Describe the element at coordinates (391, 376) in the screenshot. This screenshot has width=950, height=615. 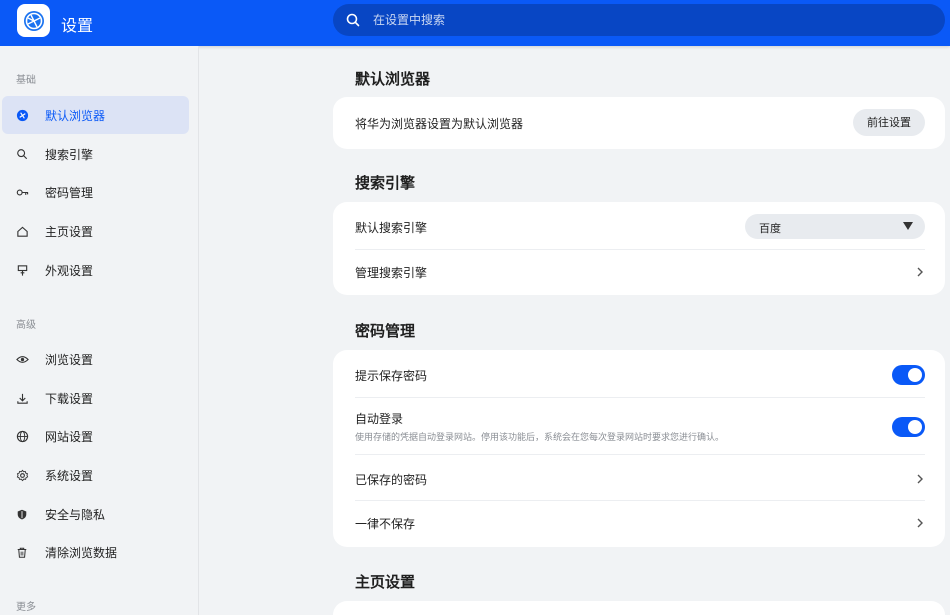
I see `row-label: 提示保存密码` at that location.